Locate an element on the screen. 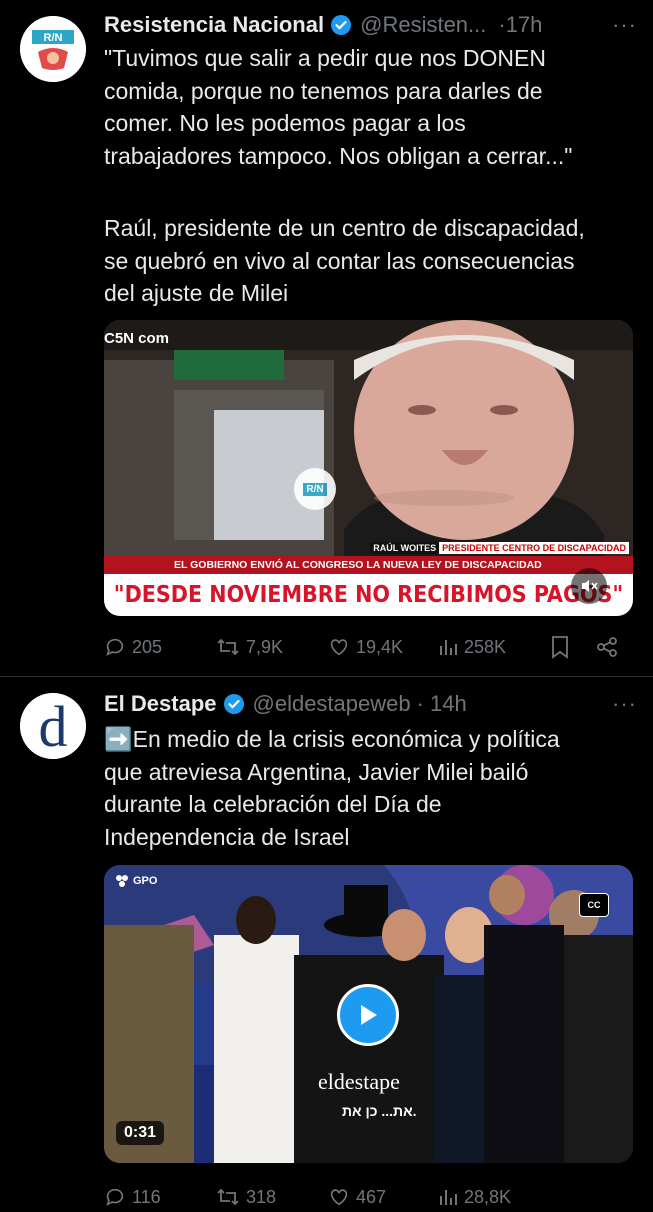 This screenshot has width=653, height=1212. video-watermark: eldestape is located at coordinates (359, 1081).